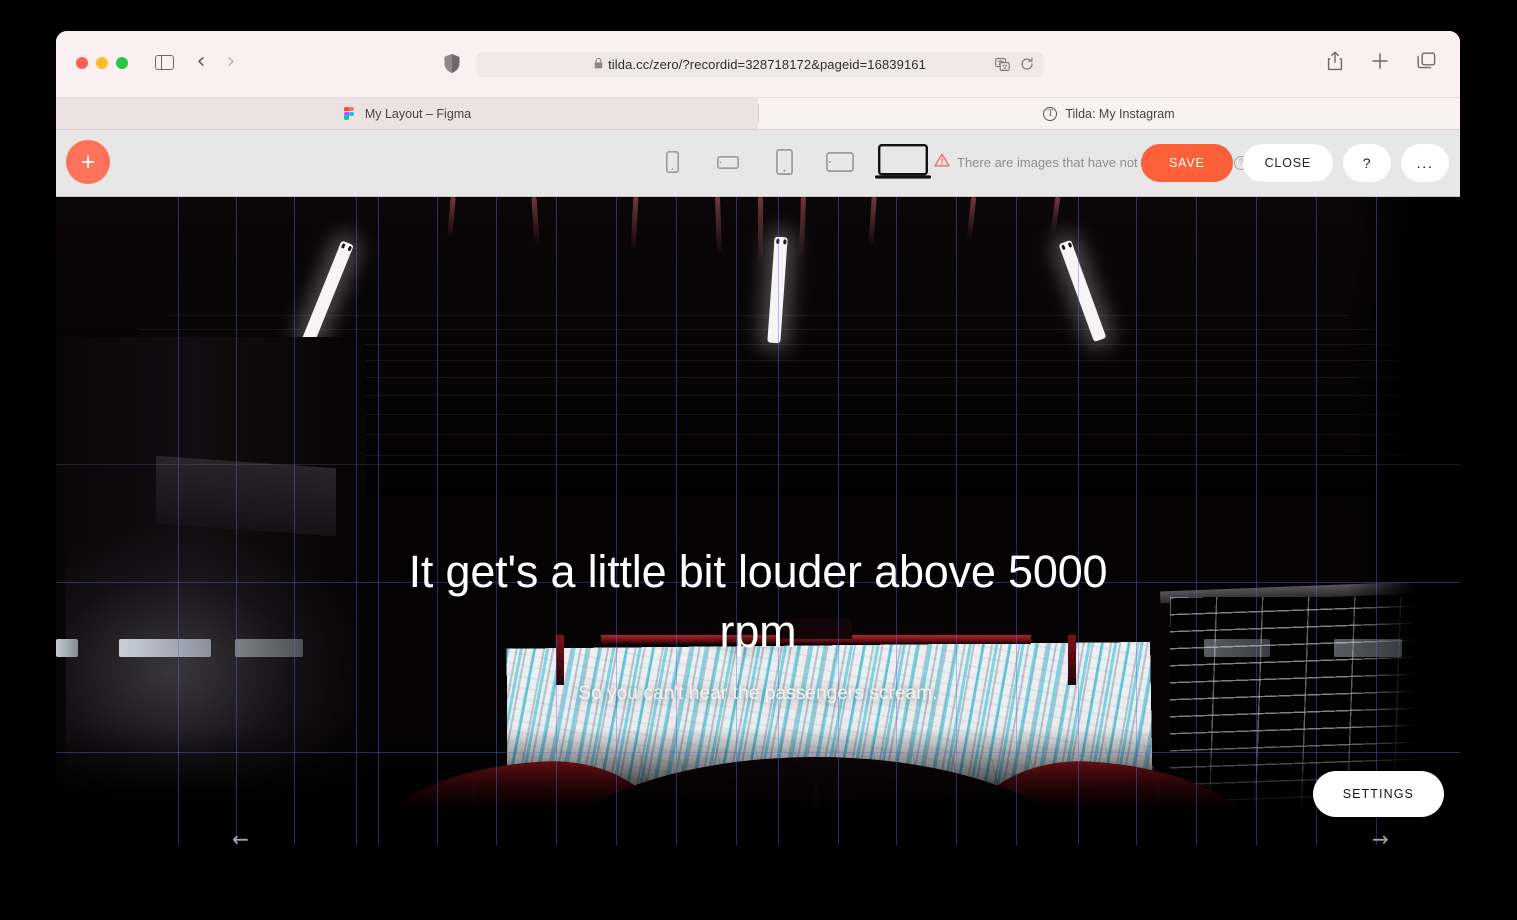 The width and height of the screenshot is (1517, 920). I want to click on window-minimize-button, so click(102, 63).